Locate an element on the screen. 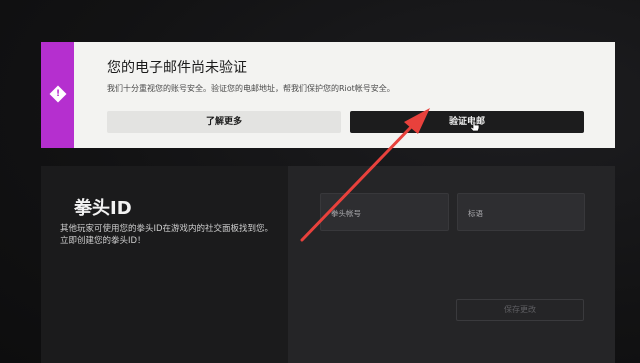  alert-title: 您的电子邮件尚未验证 is located at coordinates (177, 68).